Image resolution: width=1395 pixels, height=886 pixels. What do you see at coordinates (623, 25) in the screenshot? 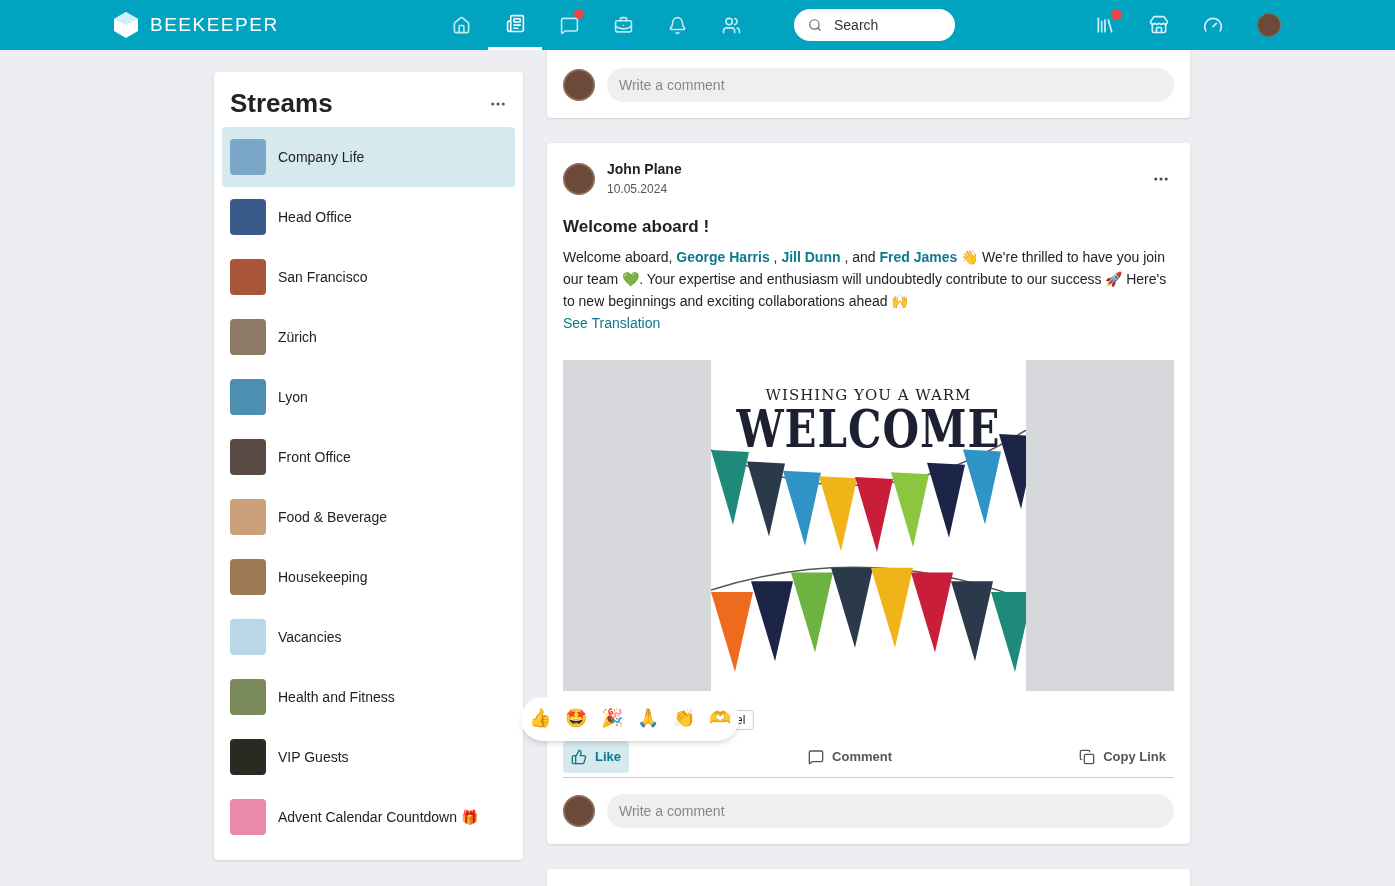
I see `toolbox-icon` at bounding box center [623, 25].